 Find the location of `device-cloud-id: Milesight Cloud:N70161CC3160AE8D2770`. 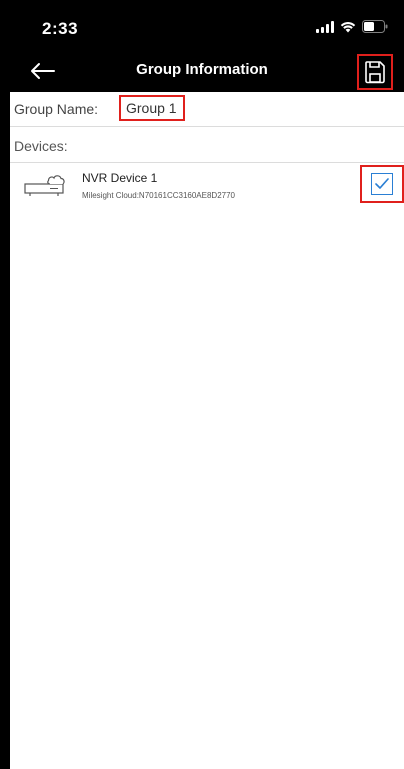

device-cloud-id: Milesight Cloud:N70161CC3160AE8D2770 is located at coordinates (158, 195).